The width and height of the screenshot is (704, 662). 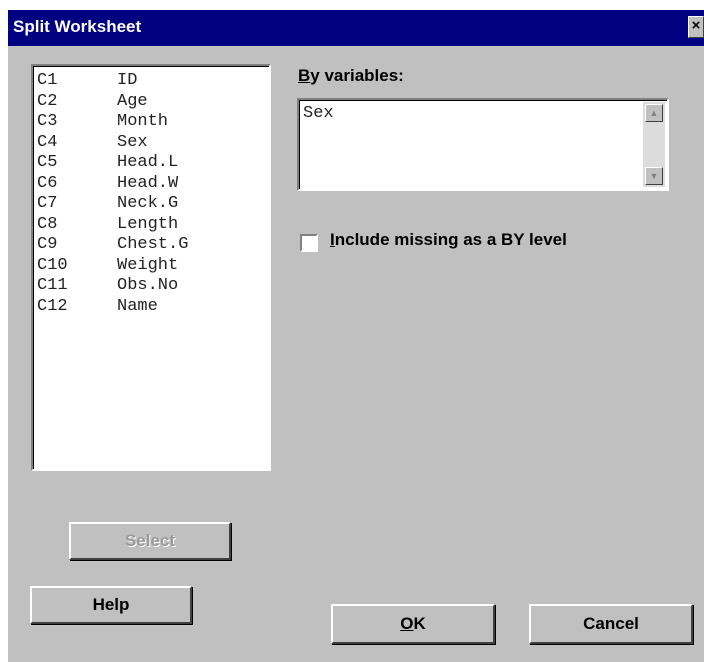 What do you see at coordinates (132, 142) in the screenshot?
I see `column-name: Sex` at bounding box center [132, 142].